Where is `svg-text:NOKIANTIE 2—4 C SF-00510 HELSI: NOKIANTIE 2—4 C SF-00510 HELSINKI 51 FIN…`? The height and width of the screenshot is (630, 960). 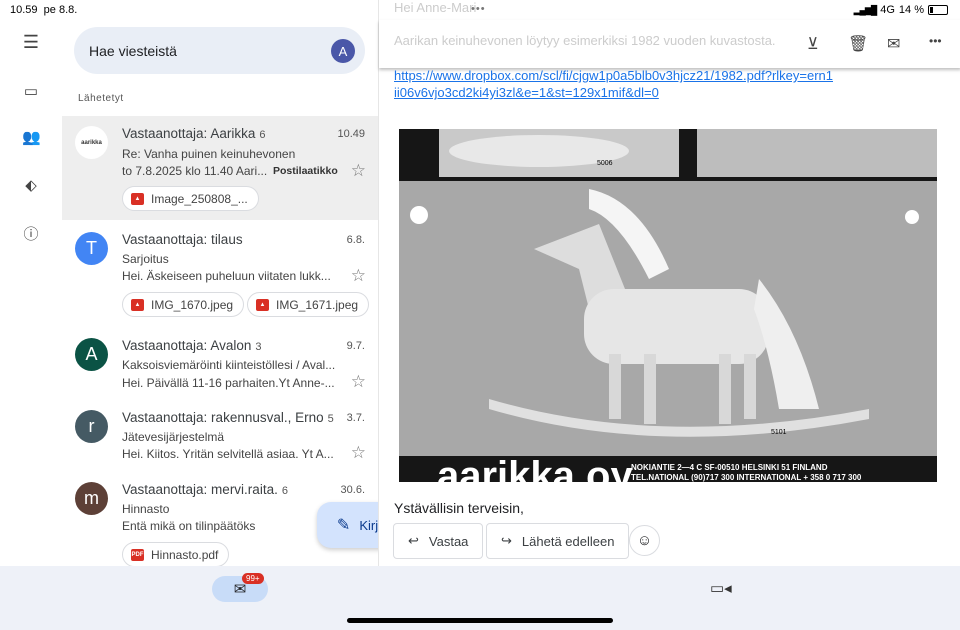 svg-text:NOKIANTIE 2—4 C SF-00510 HELSI: NOKIANTIE 2—4 C SF-00510 HELSINKI 51 FIN… is located at coordinates (729, 467).